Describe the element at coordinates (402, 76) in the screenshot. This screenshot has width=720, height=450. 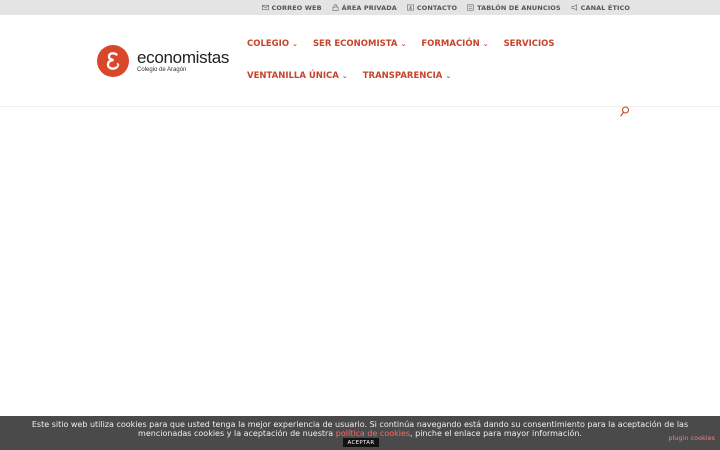
I see `nav-item-label: TRANSPARENCIA` at that location.